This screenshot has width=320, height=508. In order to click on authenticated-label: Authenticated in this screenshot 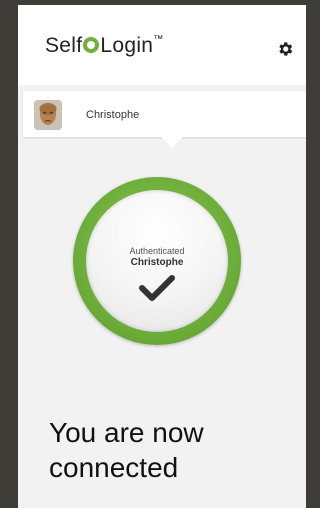, I will do `click(157, 251)`.